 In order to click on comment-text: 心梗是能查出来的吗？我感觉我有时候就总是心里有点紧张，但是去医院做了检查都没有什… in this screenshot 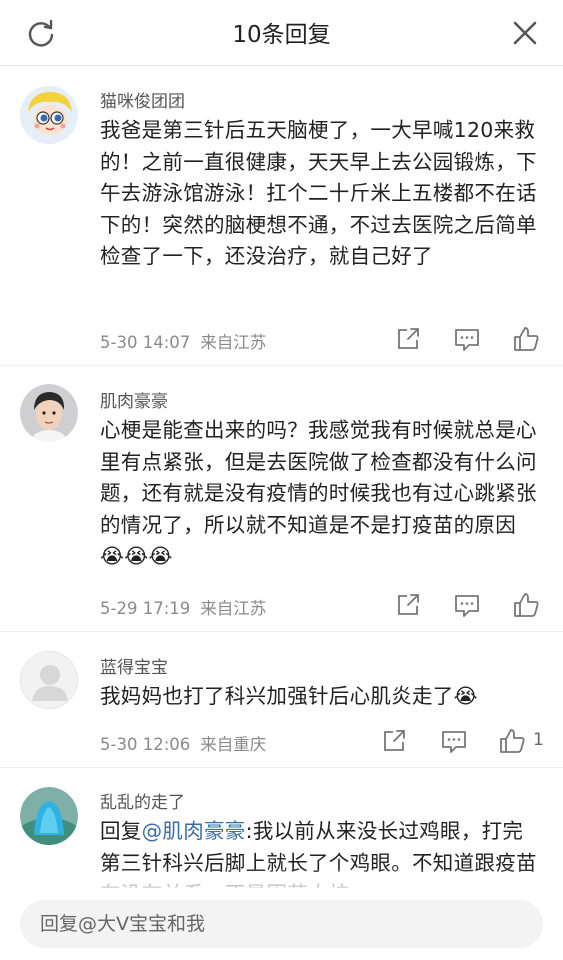, I will do `click(318, 493)`.